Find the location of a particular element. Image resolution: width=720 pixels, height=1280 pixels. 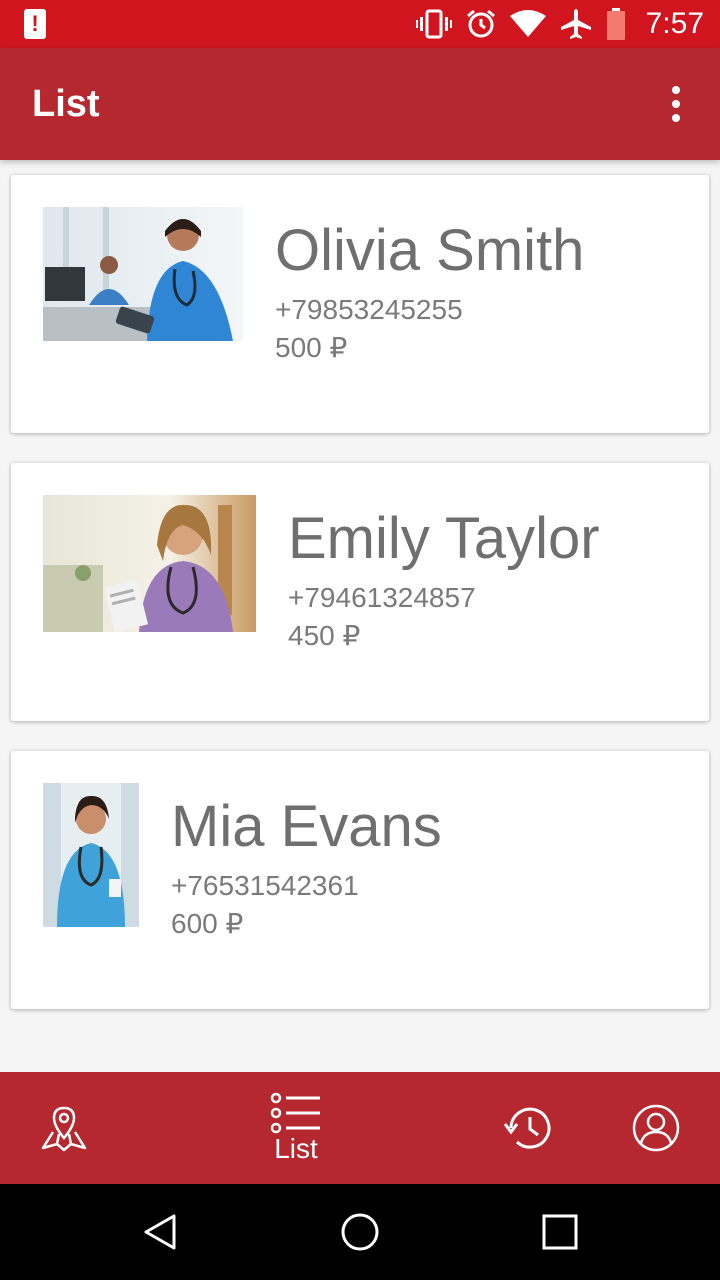

profile-icon is located at coordinates (656, 1128).